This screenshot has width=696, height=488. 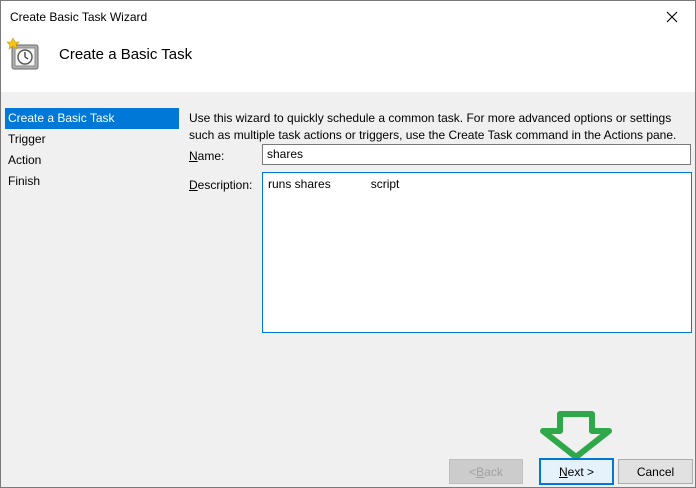 I want to click on description-label: Description:, so click(x=221, y=185).